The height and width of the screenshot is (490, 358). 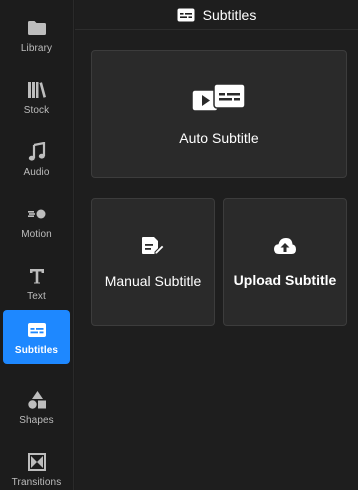 I want to click on sidebar-item-label: Transitions, so click(x=36, y=482).